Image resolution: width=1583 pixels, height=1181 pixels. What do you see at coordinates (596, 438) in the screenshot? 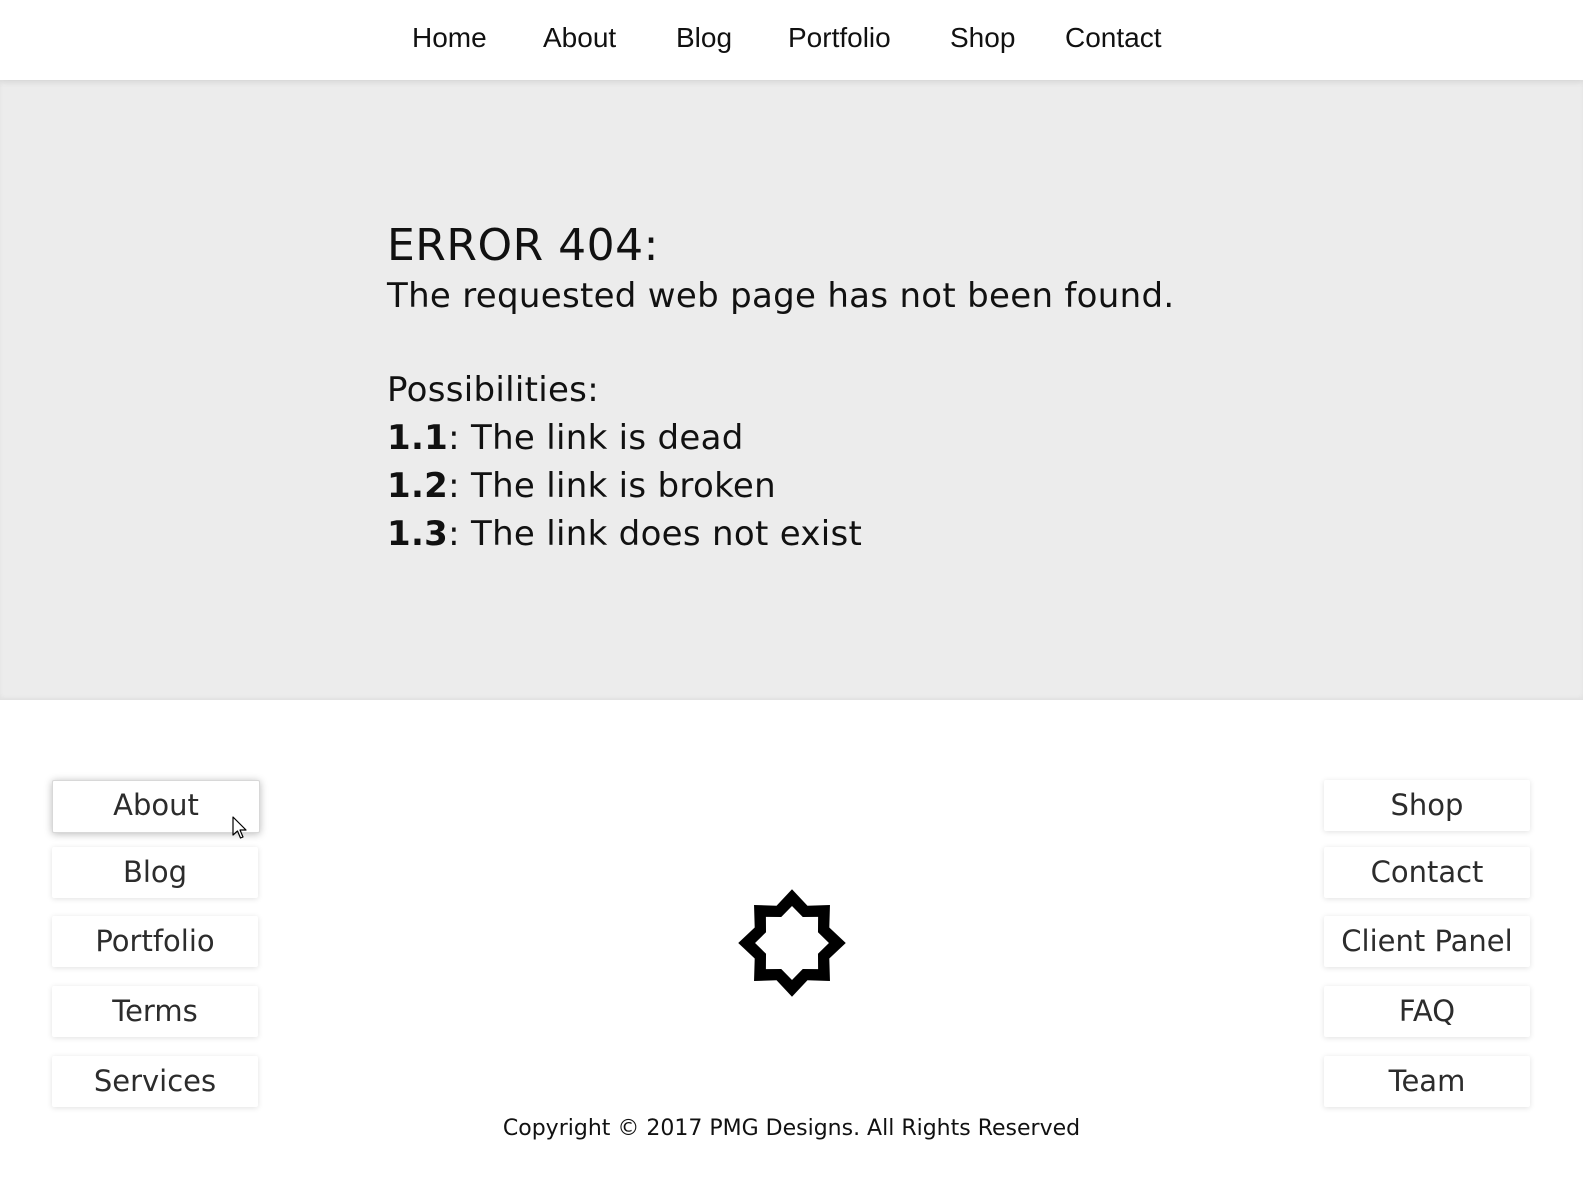
I see `possibility-text: : The link is dead` at bounding box center [596, 438].